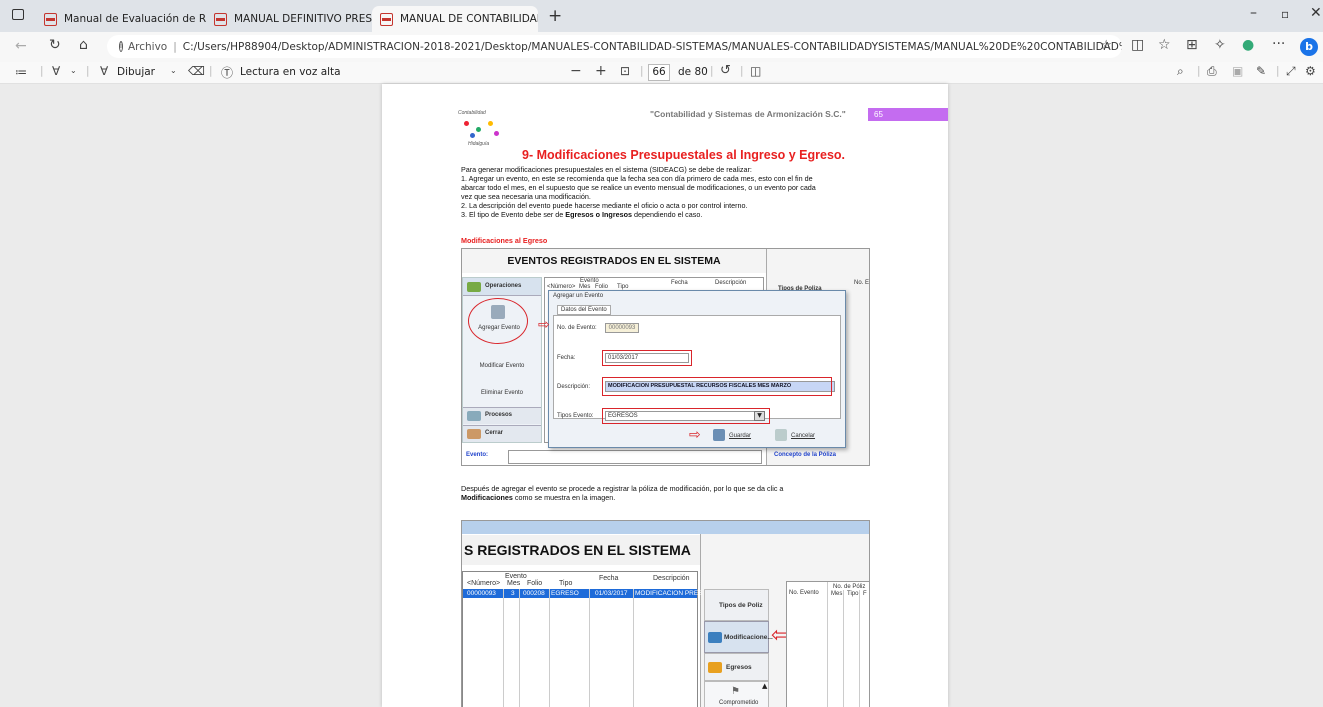 The width and height of the screenshot is (1323, 707). What do you see at coordinates (725, 70) in the screenshot?
I see `rotate-icon: ↺` at bounding box center [725, 70].